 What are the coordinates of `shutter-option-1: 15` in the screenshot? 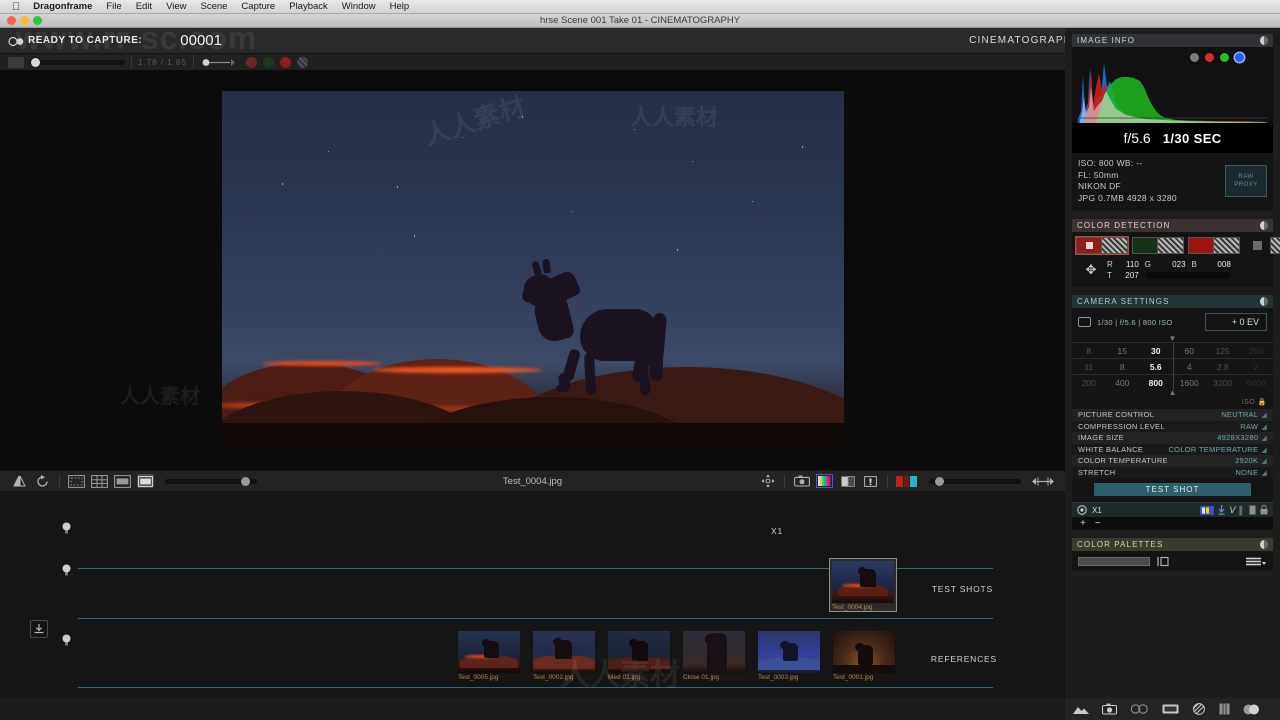 It's located at (1123, 351).